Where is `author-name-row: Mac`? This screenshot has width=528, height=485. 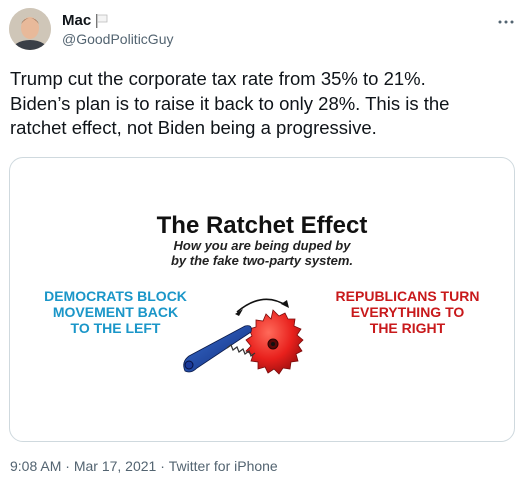
author-name-row: Mac is located at coordinates (85, 20).